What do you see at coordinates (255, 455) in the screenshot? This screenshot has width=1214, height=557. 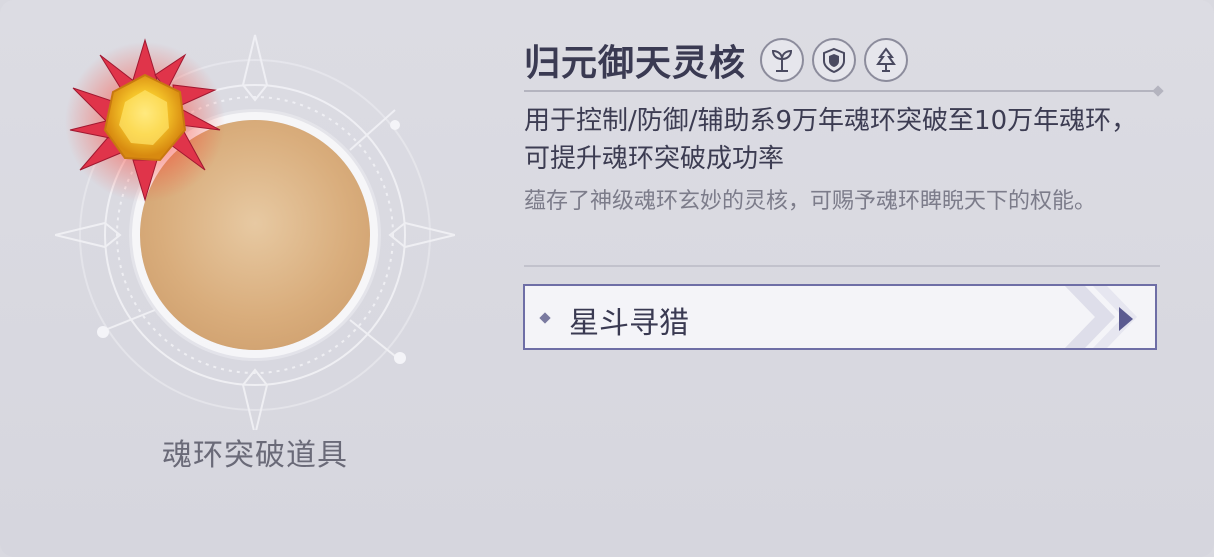 I see `item-category-label: 魂环突破道具` at bounding box center [255, 455].